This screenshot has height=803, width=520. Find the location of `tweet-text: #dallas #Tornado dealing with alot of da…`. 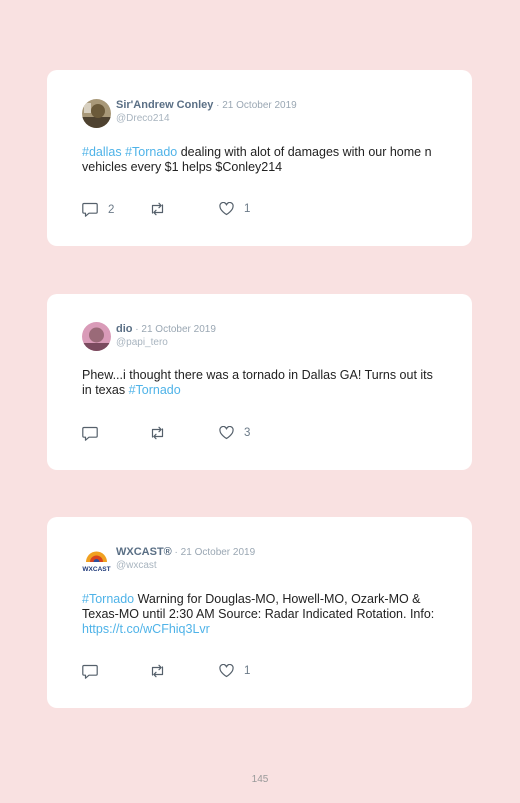

tweet-text: #dallas #Tornado dealing with alot of da… is located at coordinates (262, 160).